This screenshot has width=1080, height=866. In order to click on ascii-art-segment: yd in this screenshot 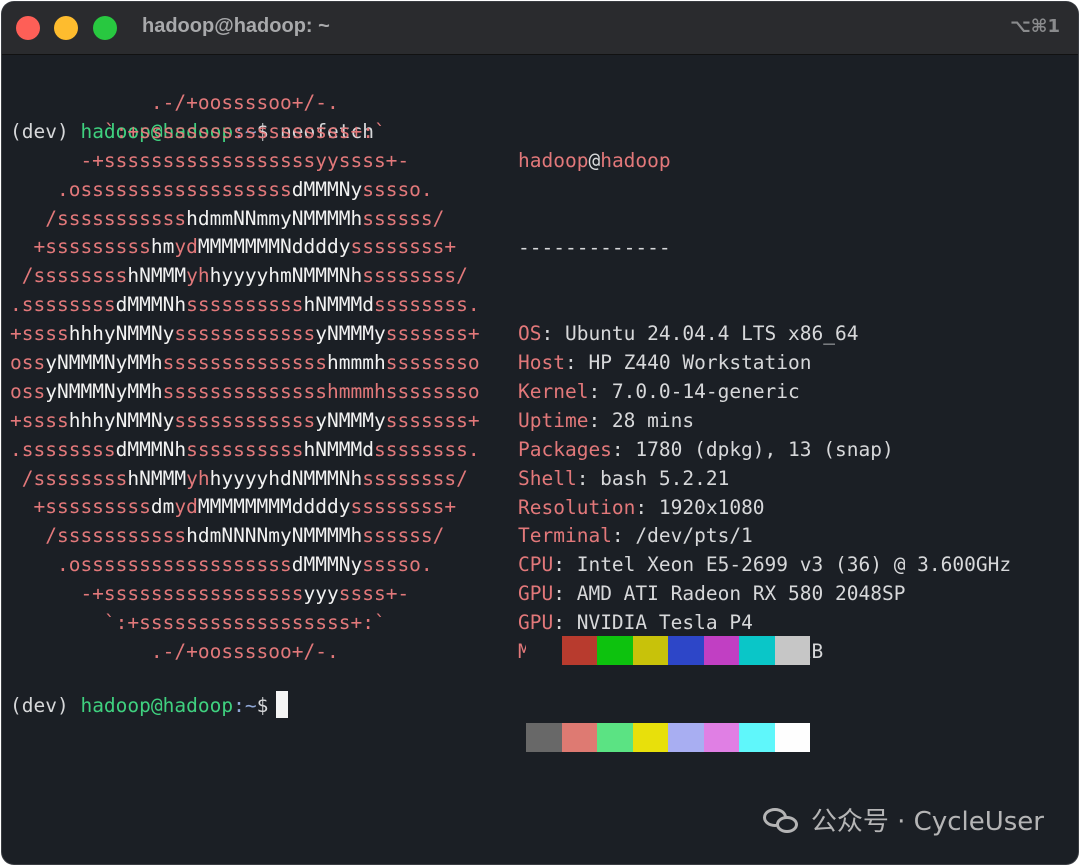, I will do `click(186, 507)`.